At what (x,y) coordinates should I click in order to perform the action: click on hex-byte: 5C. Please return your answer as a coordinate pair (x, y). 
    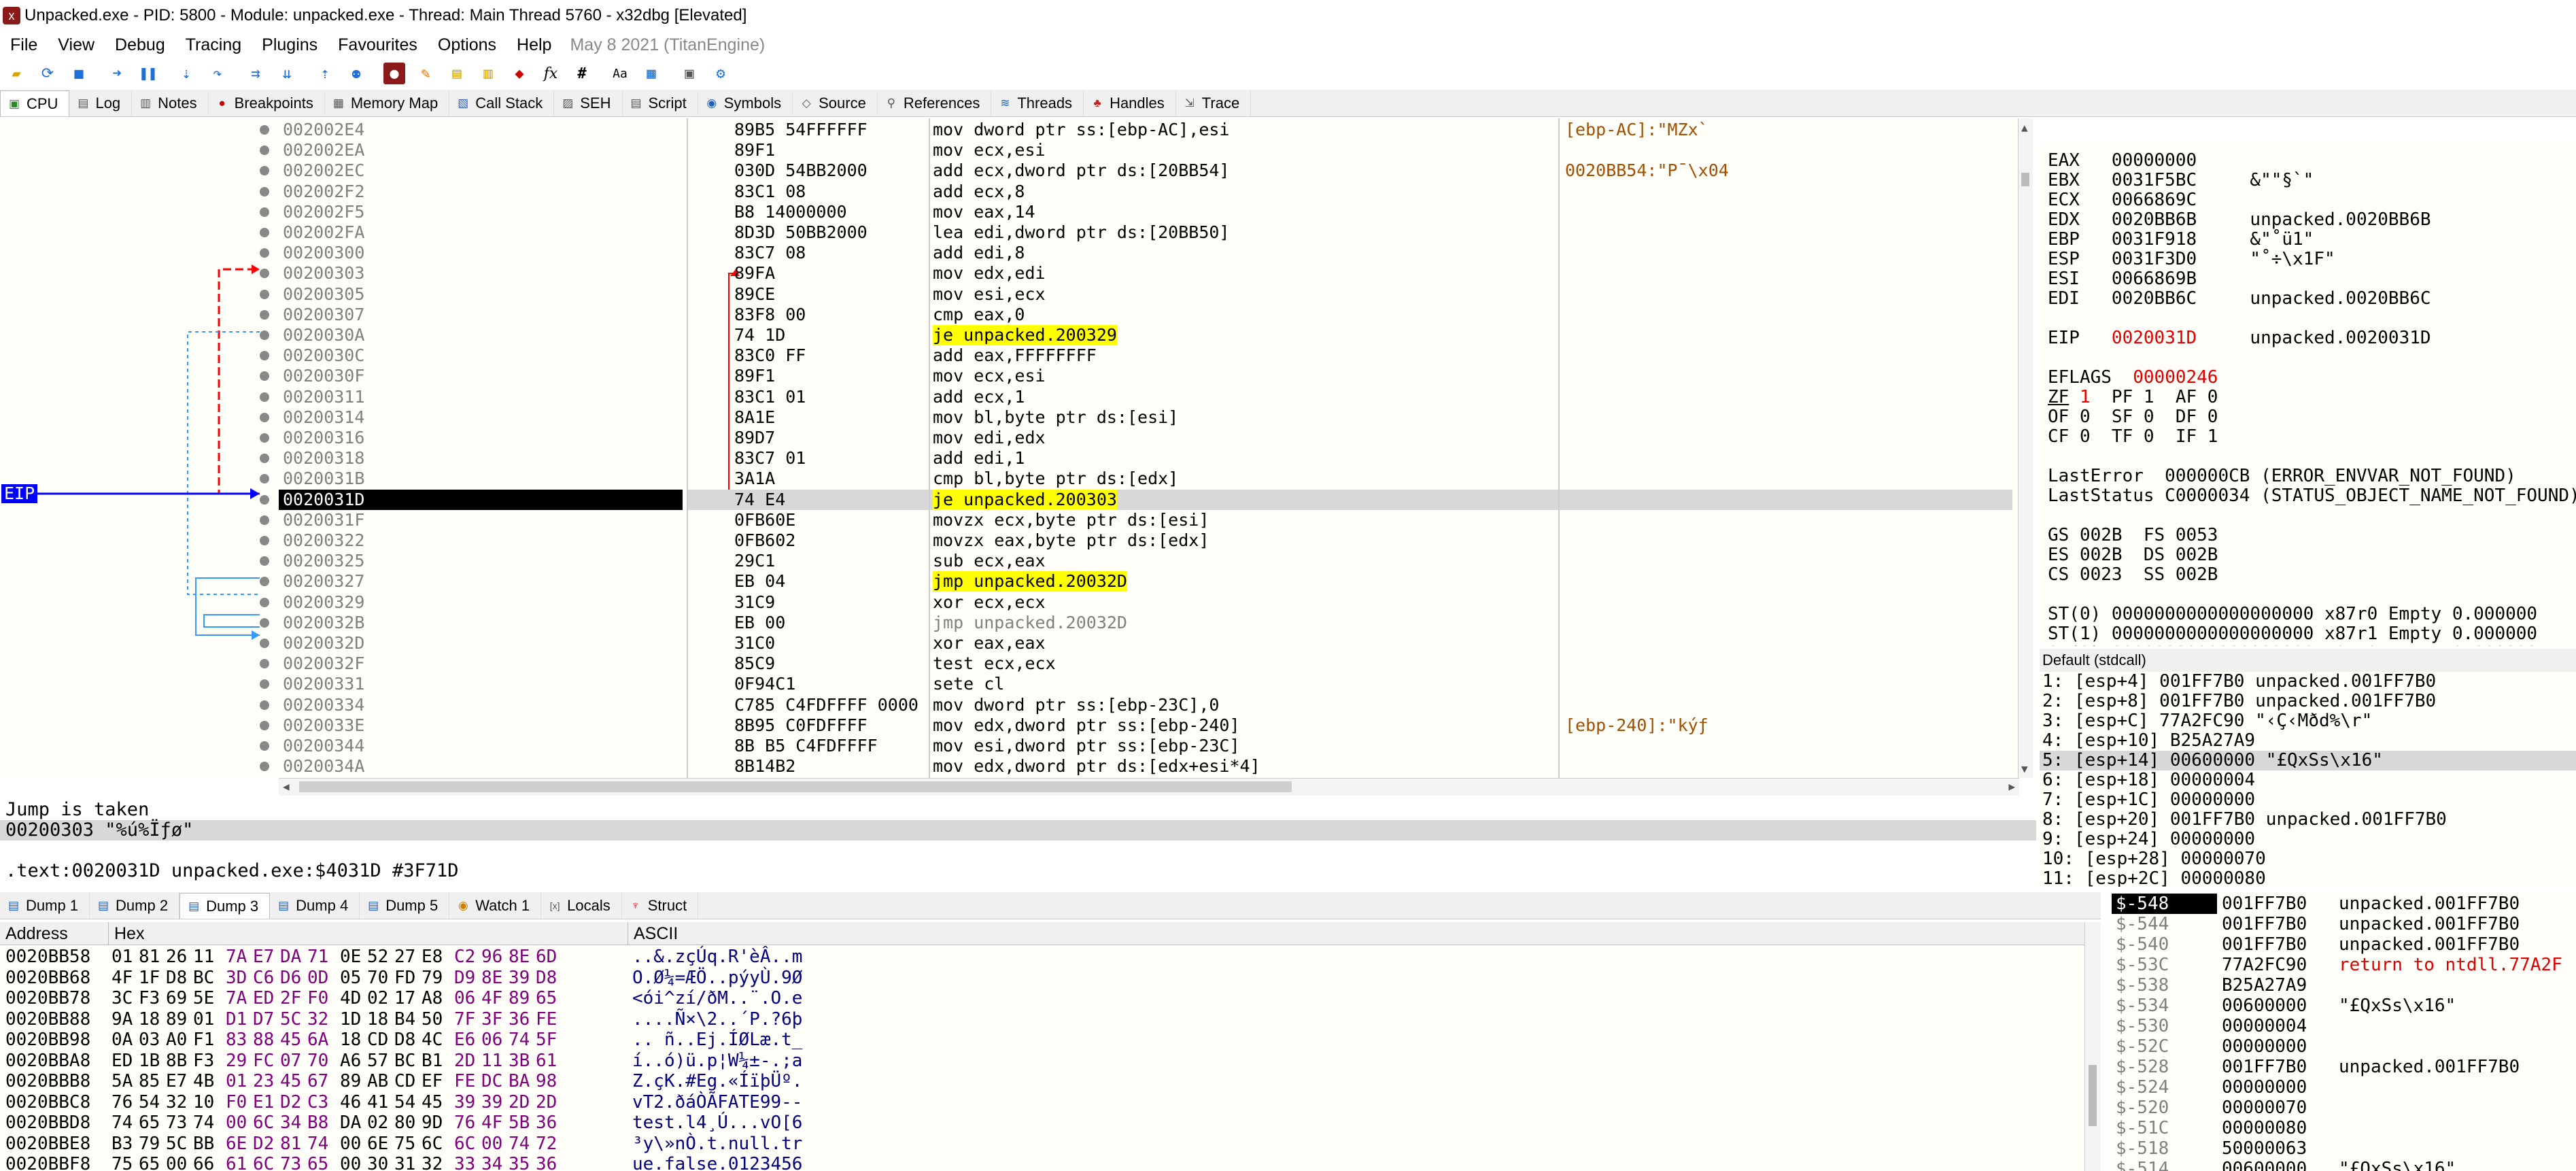
    Looking at the image, I should click on (293, 1019).